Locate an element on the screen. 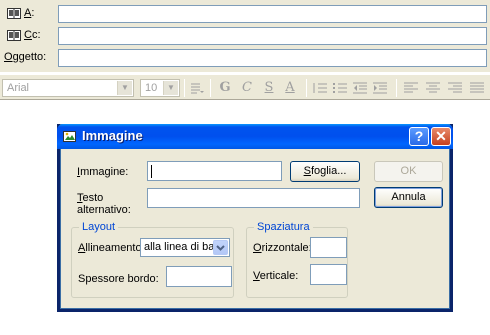 The image size is (490, 335). border-thickness-input is located at coordinates (199, 276).